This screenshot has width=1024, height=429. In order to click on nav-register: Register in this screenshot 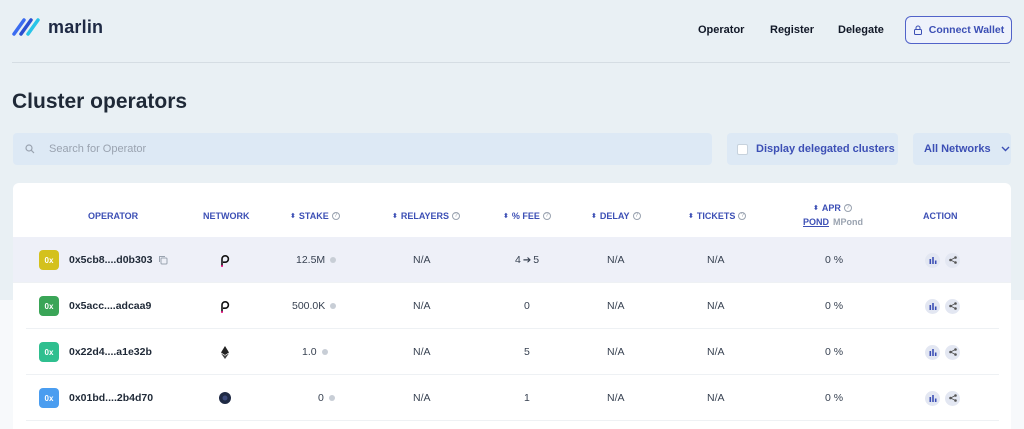, I will do `click(792, 30)`.